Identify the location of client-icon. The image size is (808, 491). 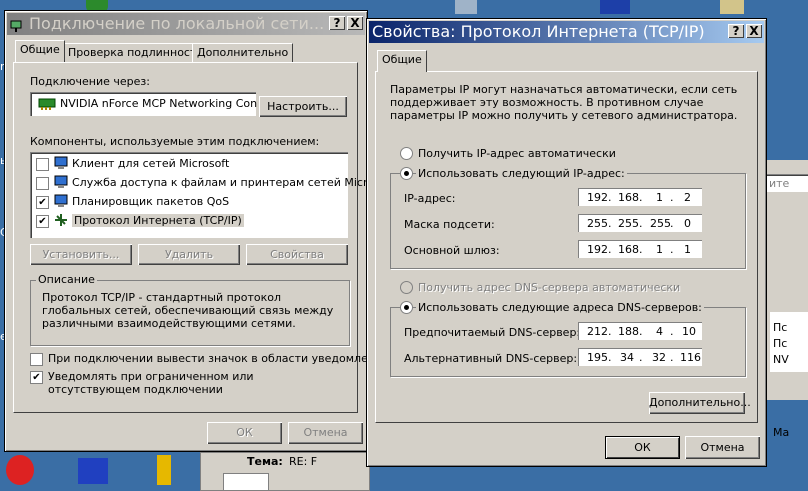
(61, 163).